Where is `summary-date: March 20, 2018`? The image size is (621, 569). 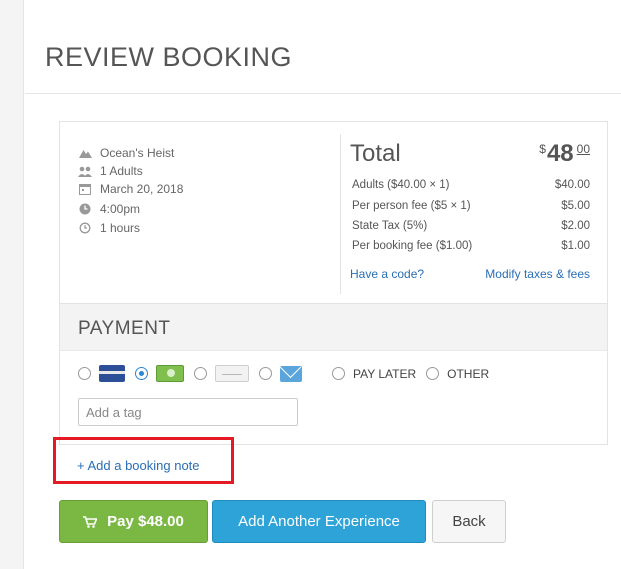
summary-date: March 20, 2018 is located at coordinates (130, 189).